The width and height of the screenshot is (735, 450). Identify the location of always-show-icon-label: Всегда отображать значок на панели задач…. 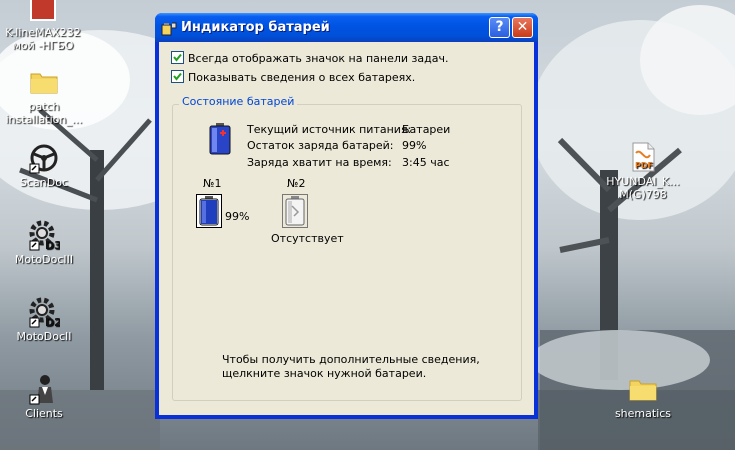
(318, 58).